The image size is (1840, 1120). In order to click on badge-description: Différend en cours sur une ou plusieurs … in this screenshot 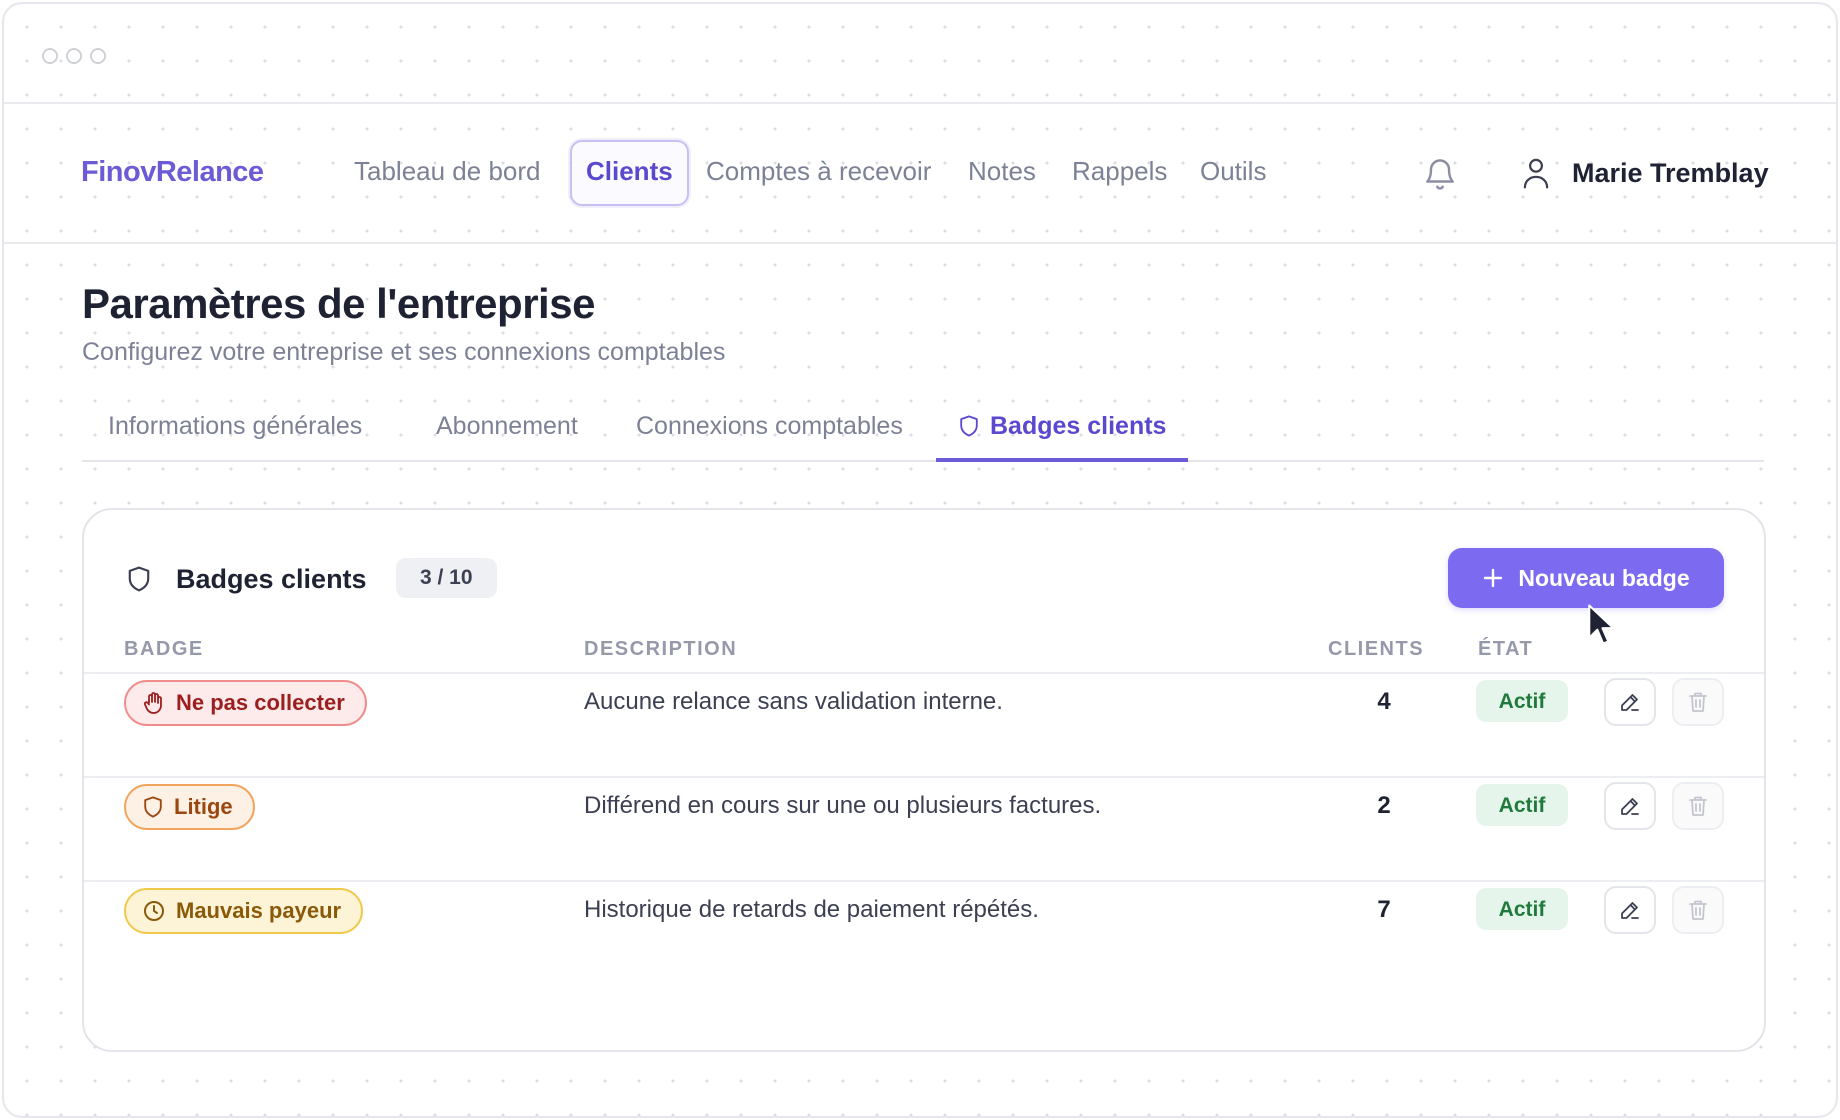, I will do `click(843, 805)`.